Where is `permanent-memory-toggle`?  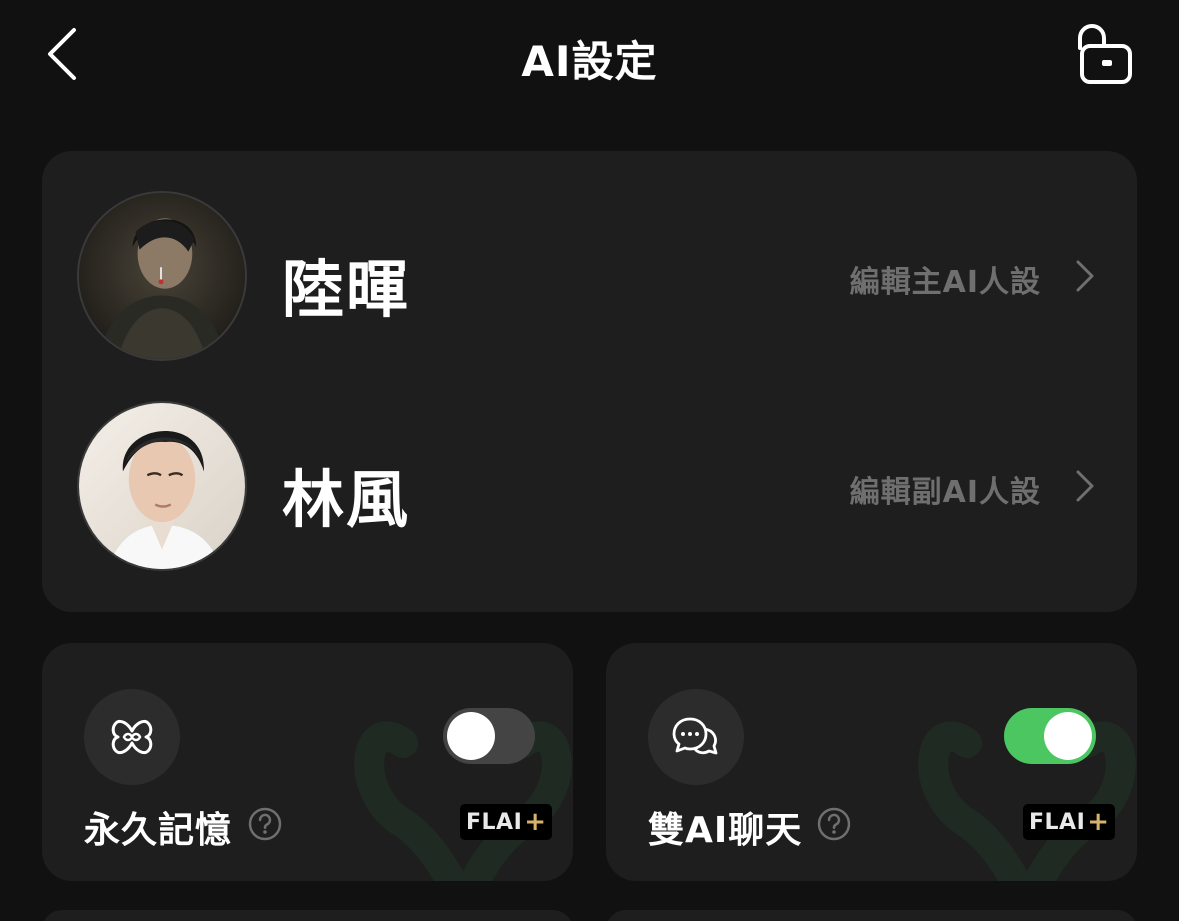
permanent-memory-toggle is located at coordinates (489, 736).